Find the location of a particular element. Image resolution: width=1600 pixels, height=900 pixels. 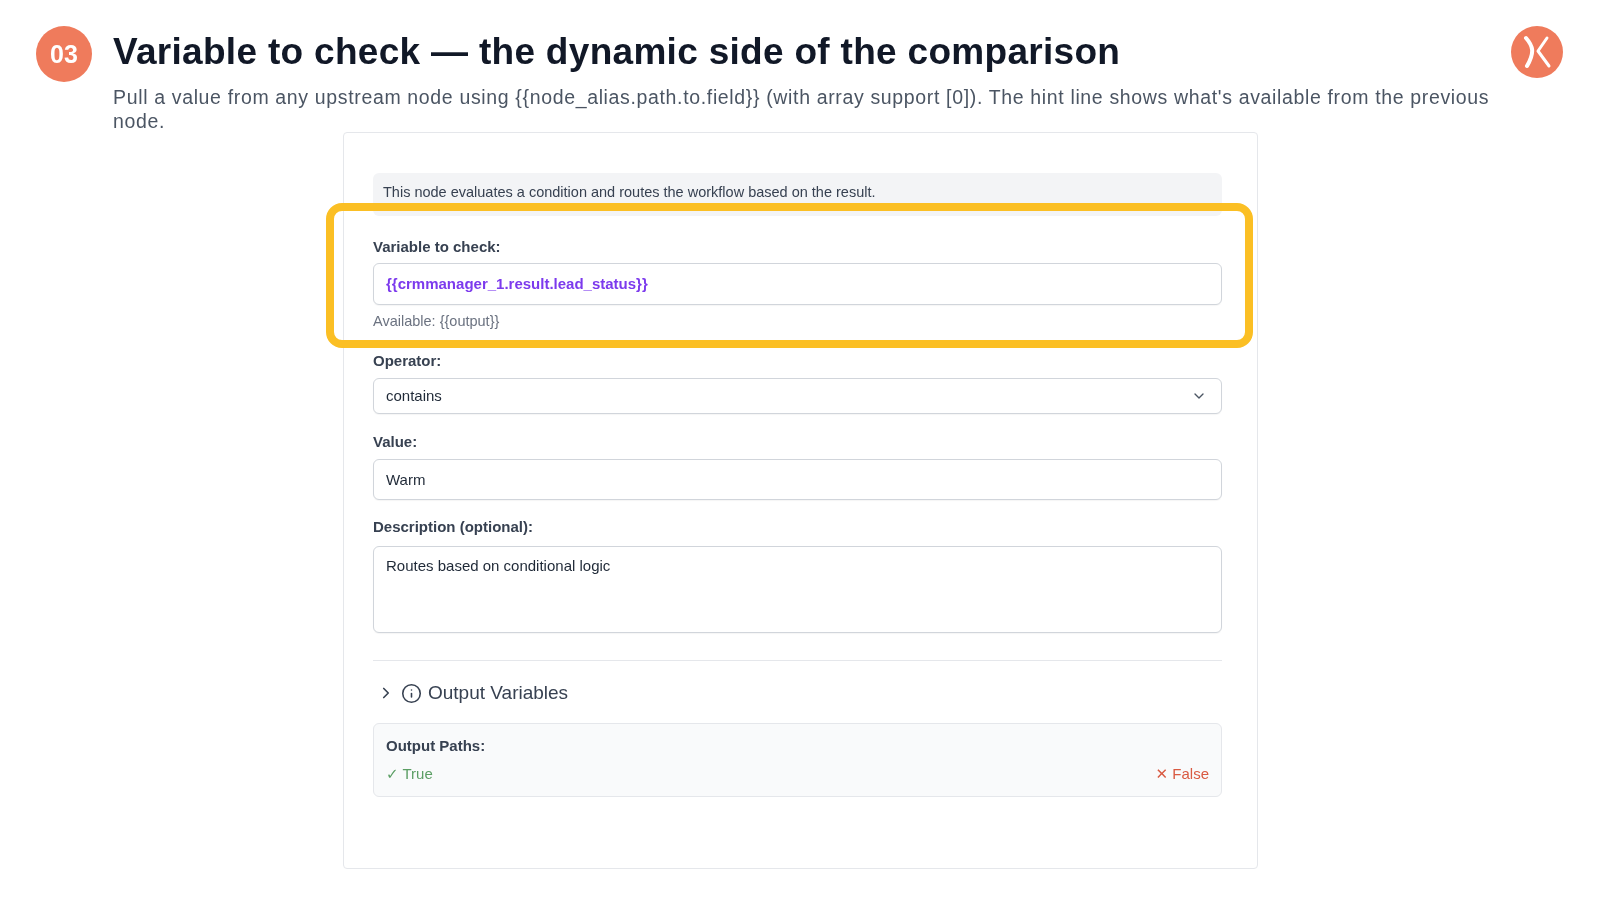

true-path-label: ✓ True is located at coordinates (409, 774).